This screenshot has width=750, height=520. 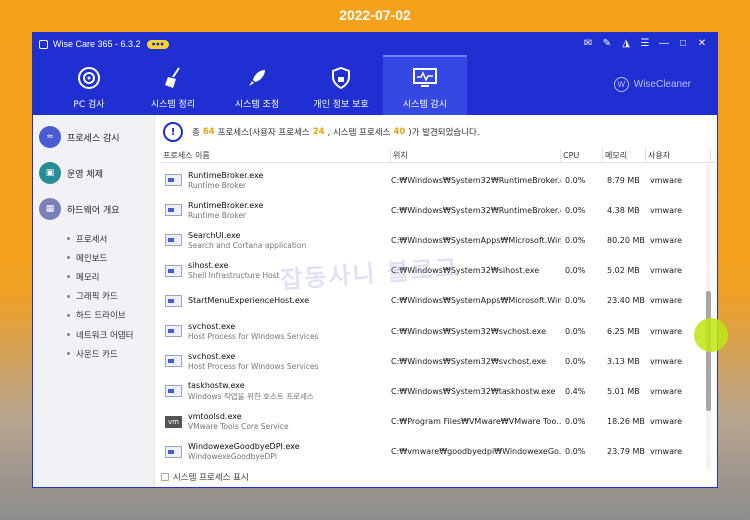 What do you see at coordinates (623, 210) in the screenshot?
I see `cell-memory: 4.38 MB` at bounding box center [623, 210].